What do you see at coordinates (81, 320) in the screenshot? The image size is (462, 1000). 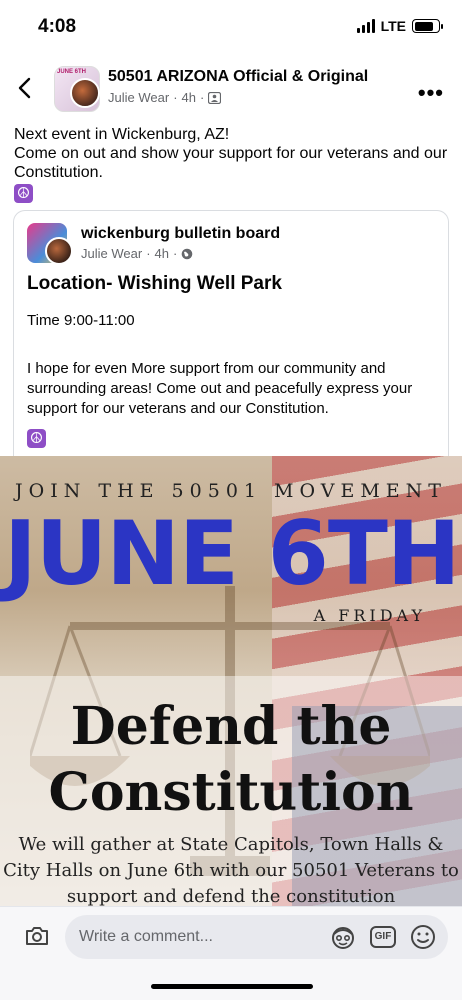 I see `event-time: Time 9:00-11:00` at bounding box center [81, 320].